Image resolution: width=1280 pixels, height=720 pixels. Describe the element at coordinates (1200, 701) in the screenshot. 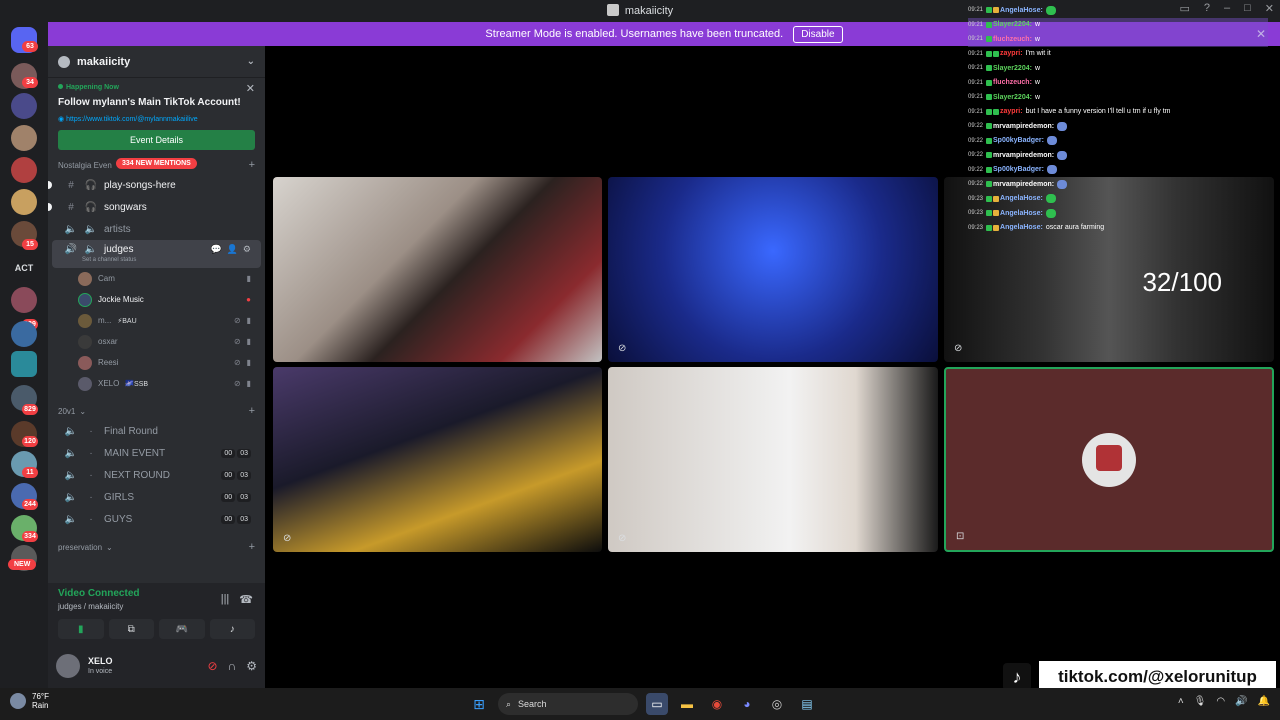

I see `mic-icon: 🎙` at that location.